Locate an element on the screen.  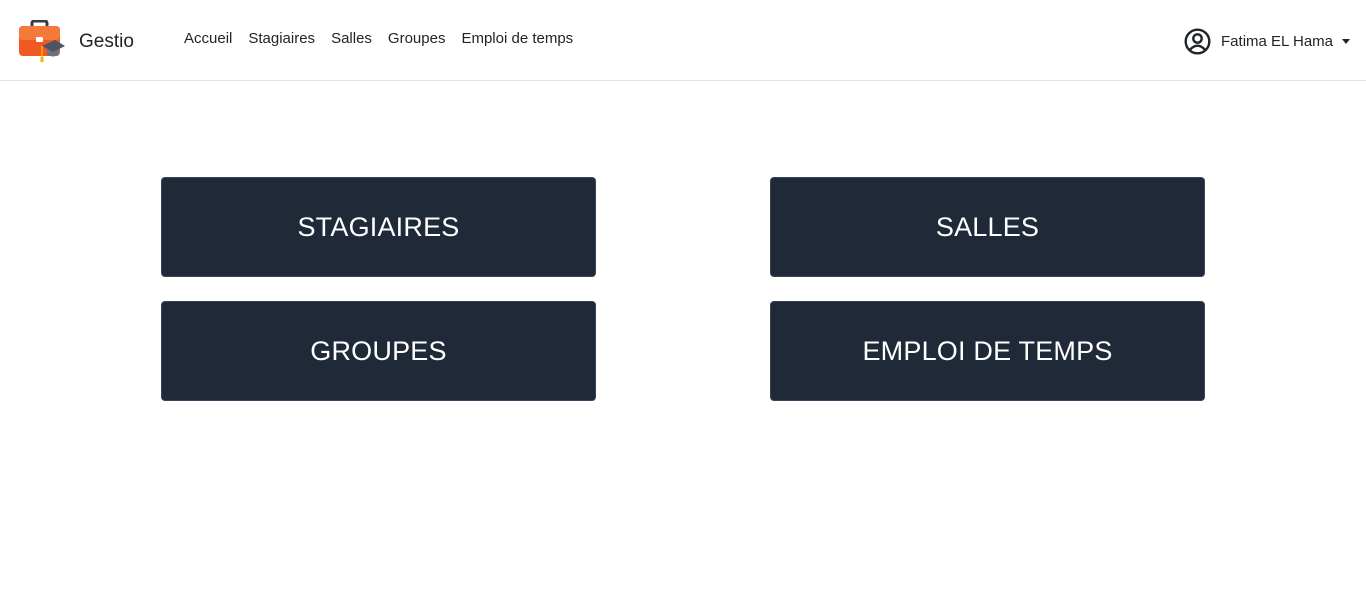
nav-item-stagiaires: Stagiaires is located at coordinates (281, 39).